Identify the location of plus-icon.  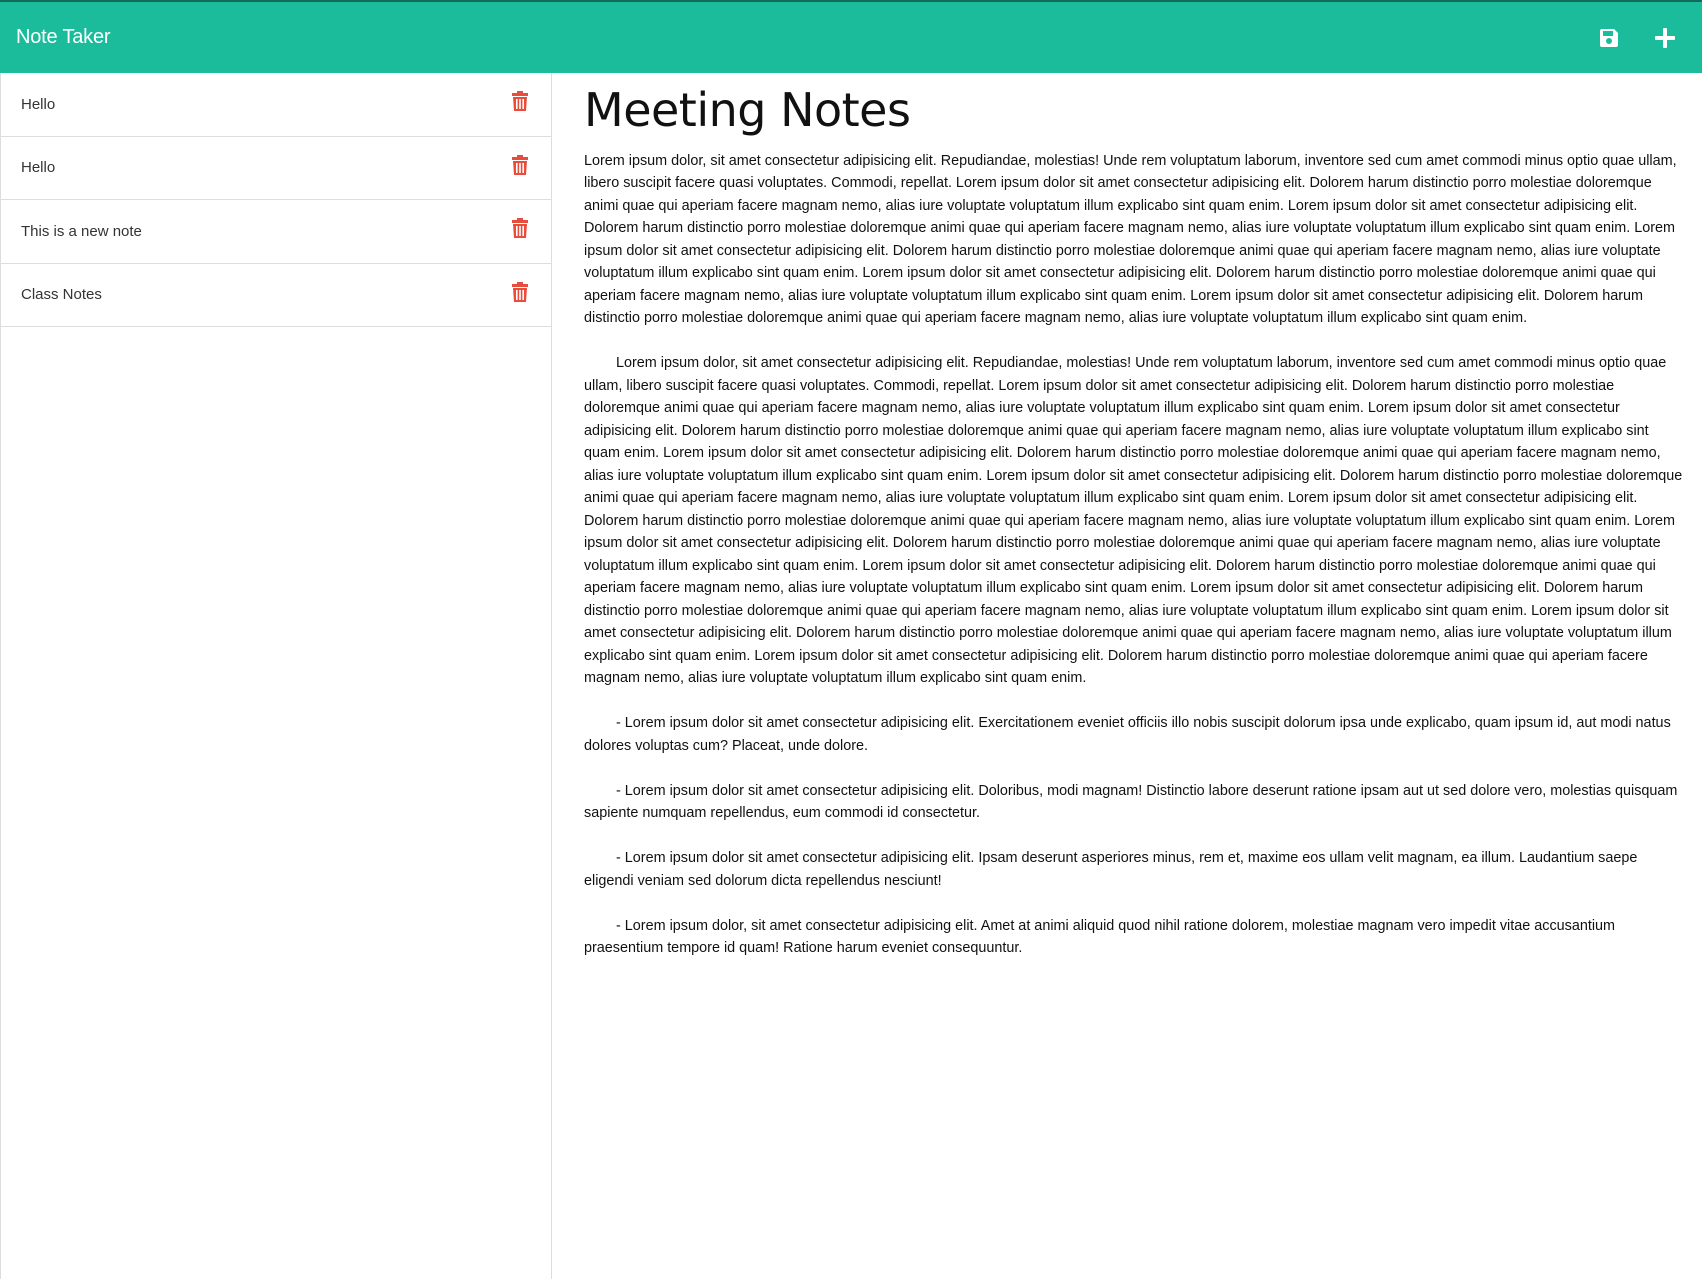
(1665, 37).